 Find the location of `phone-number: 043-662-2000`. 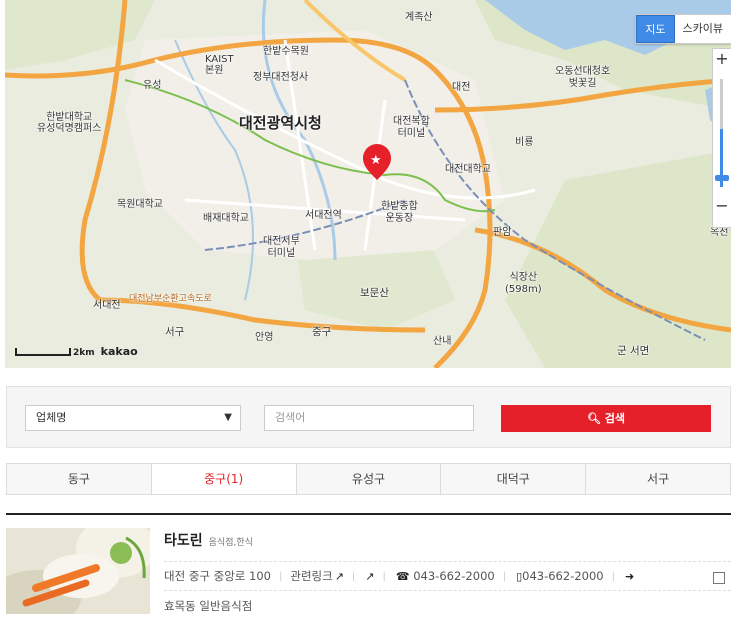

phone-number: 043-662-2000 is located at coordinates (454, 576).